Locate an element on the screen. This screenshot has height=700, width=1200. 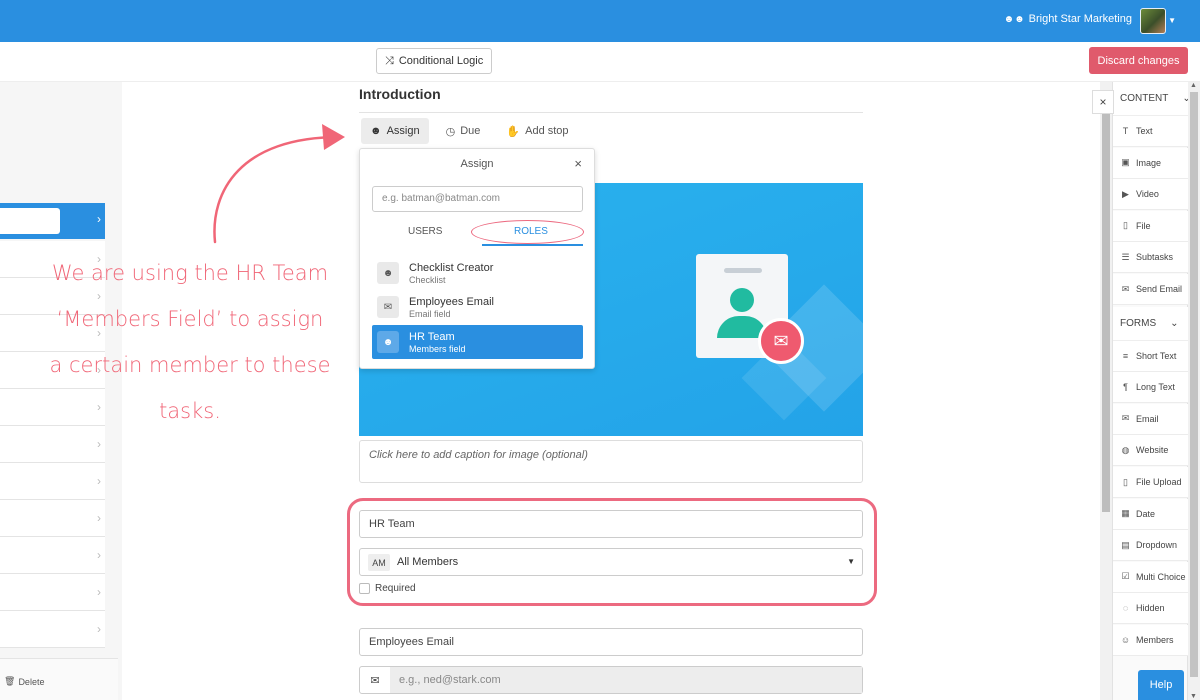
widget-label: Website is located at coordinates (1152, 450).